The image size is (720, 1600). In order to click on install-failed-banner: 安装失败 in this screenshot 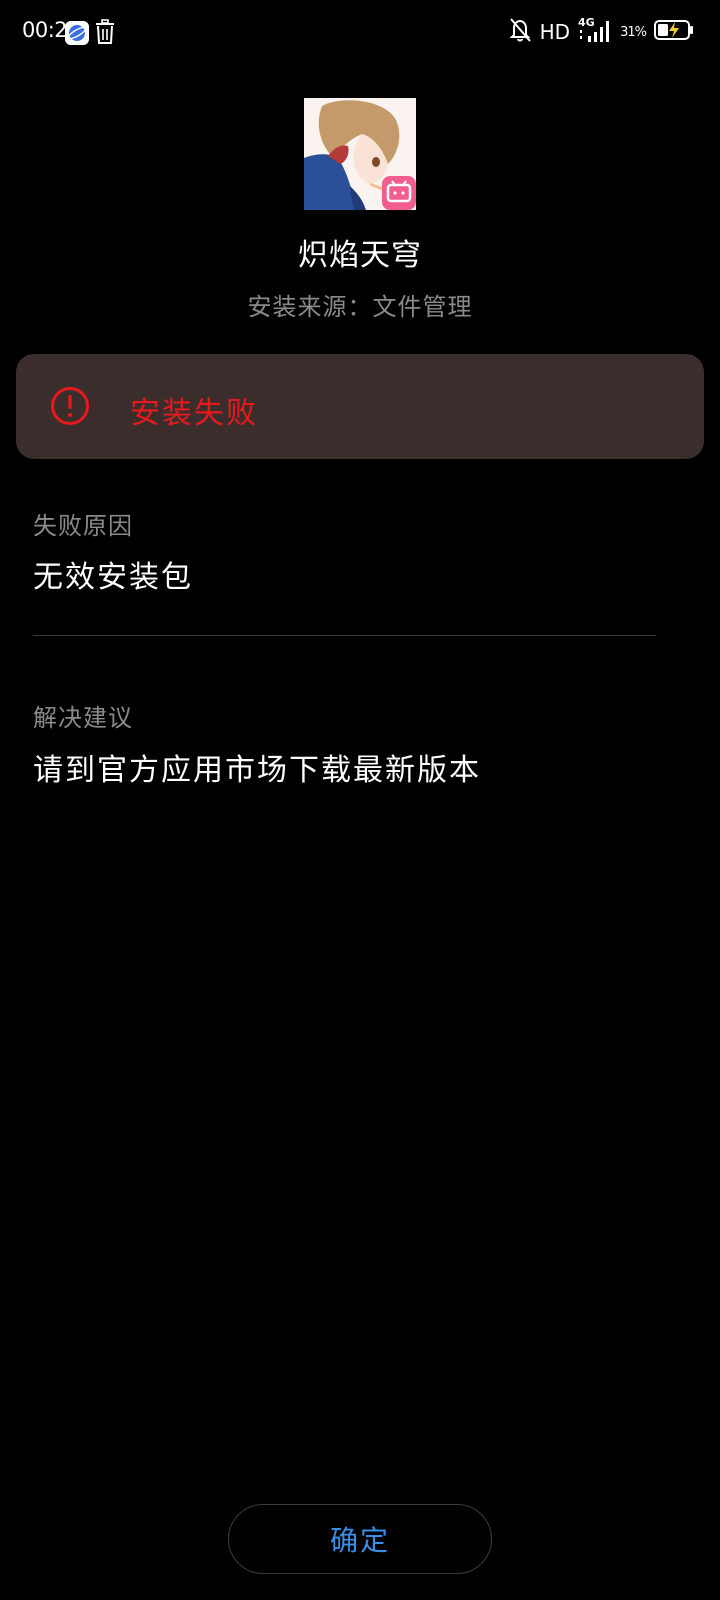, I will do `click(360, 406)`.